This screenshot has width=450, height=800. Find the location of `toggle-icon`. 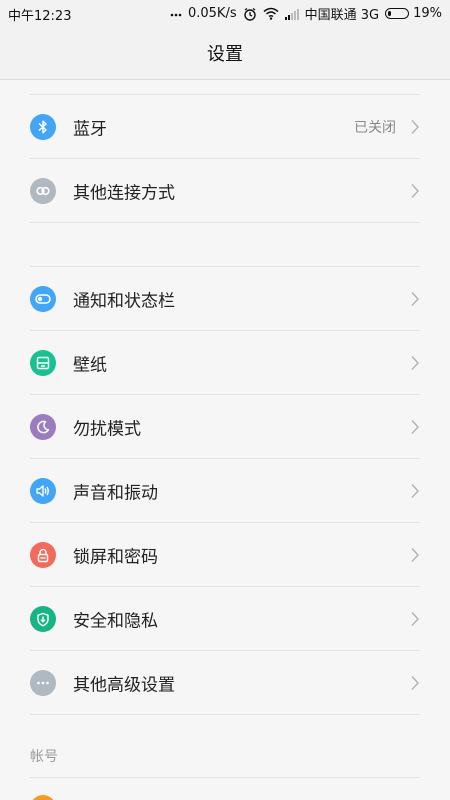

toggle-icon is located at coordinates (43, 299).